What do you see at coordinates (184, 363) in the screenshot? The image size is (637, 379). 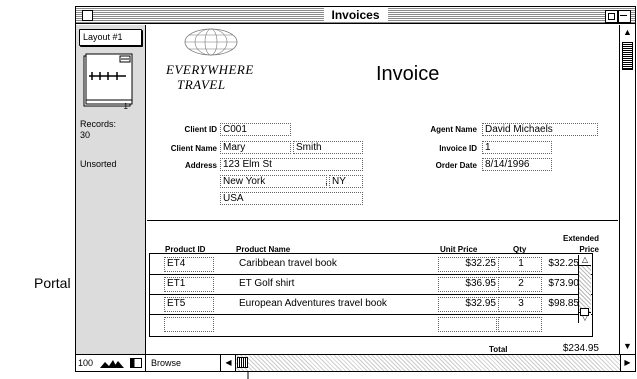 I see `mode-popup: Browse` at bounding box center [184, 363].